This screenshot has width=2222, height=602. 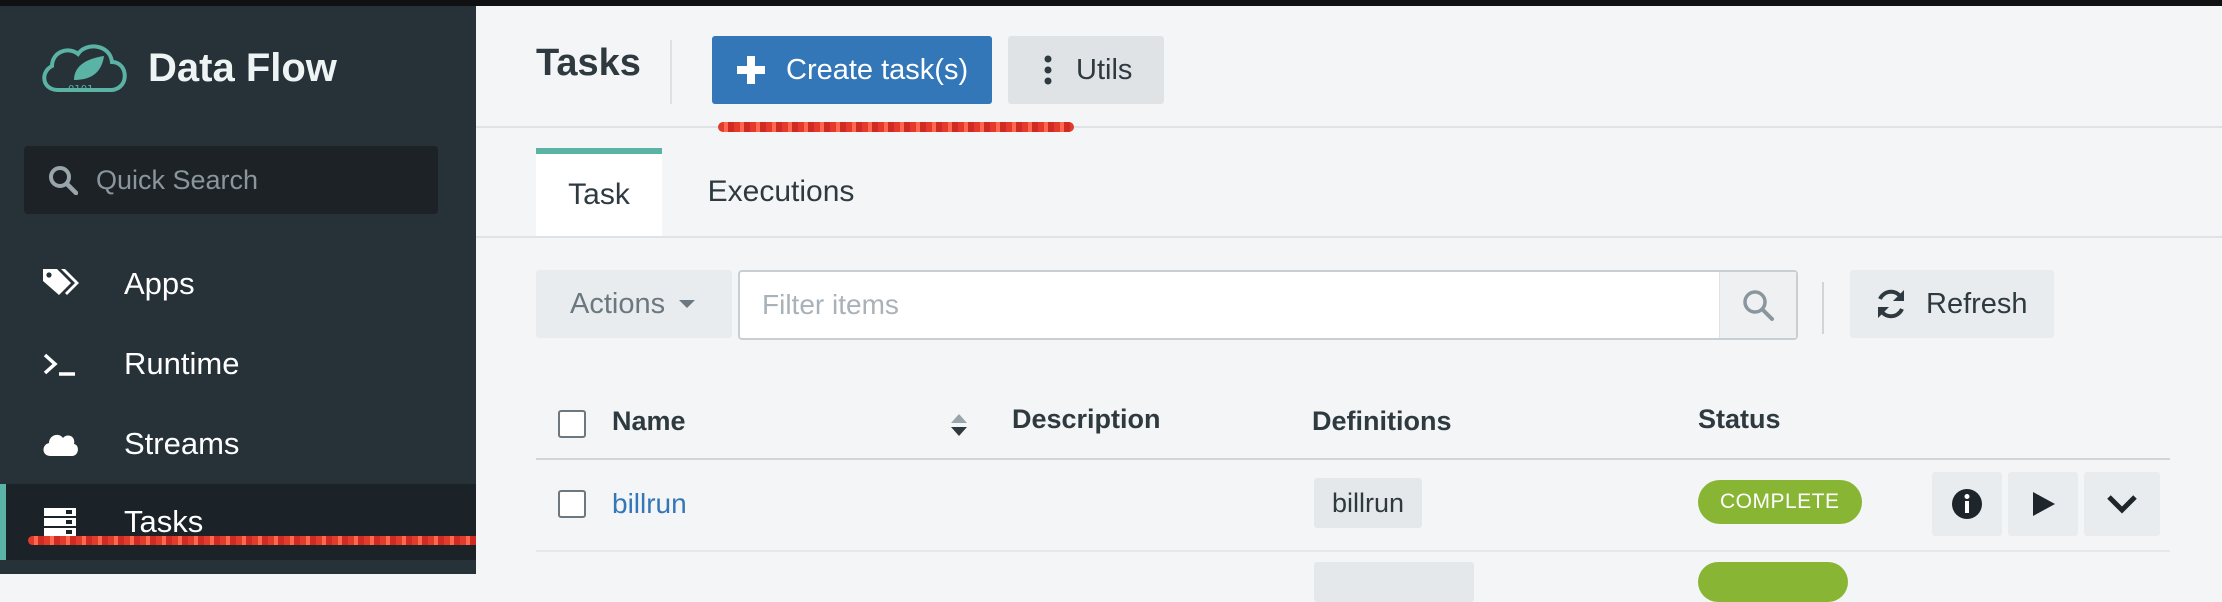 I want to click on svg-text: 0101, so click(x=80, y=89).